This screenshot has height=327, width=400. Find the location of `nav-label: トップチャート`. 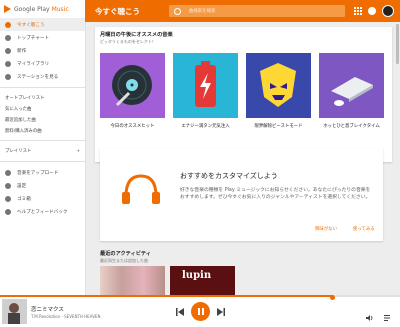

nav-label: トップチャート is located at coordinates (33, 38).